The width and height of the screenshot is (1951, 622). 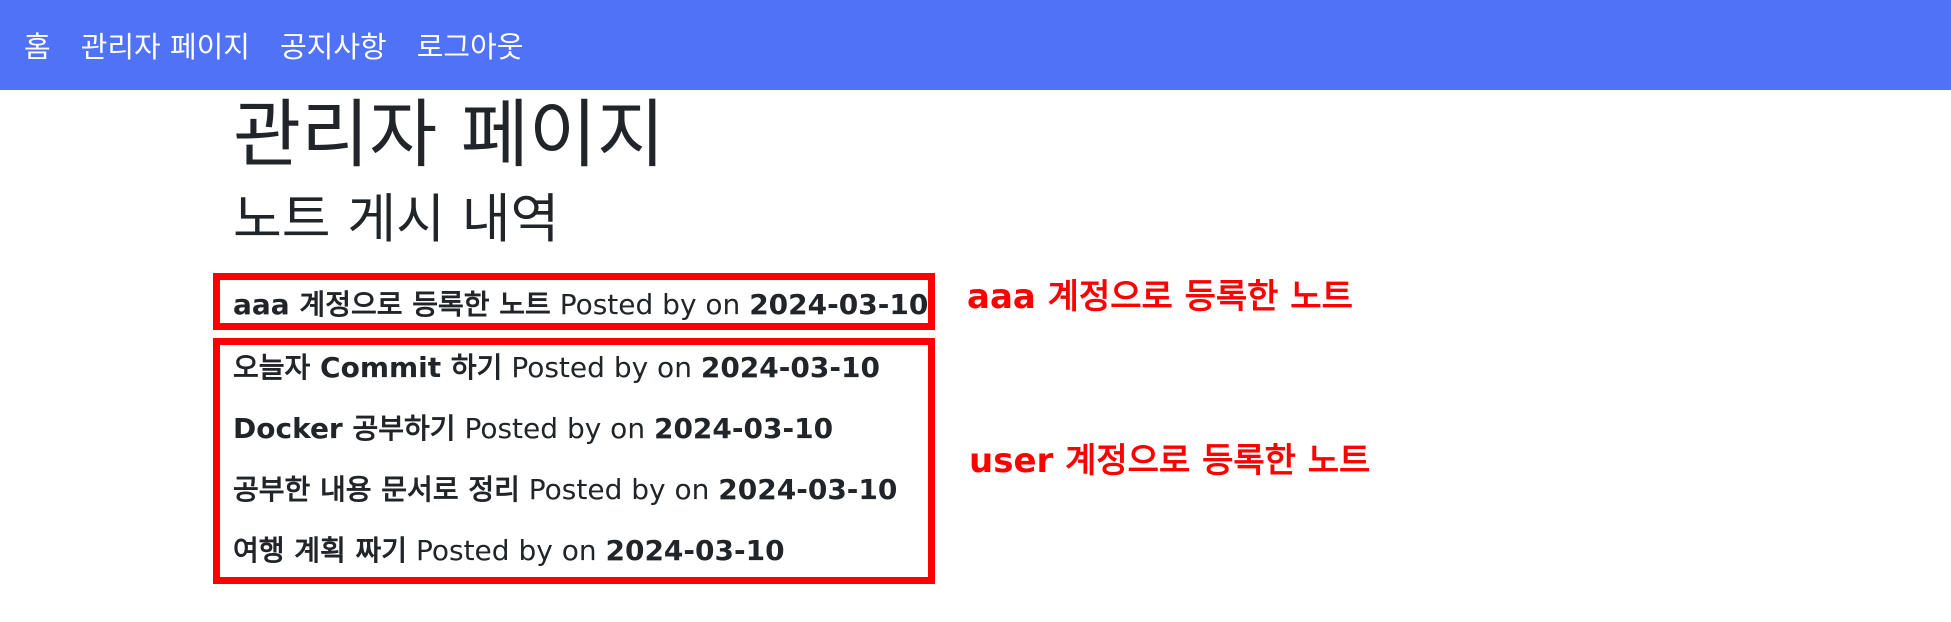 I want to click on note-title-link: 오늘자 Commit 하기, so click(x=367, y=367).